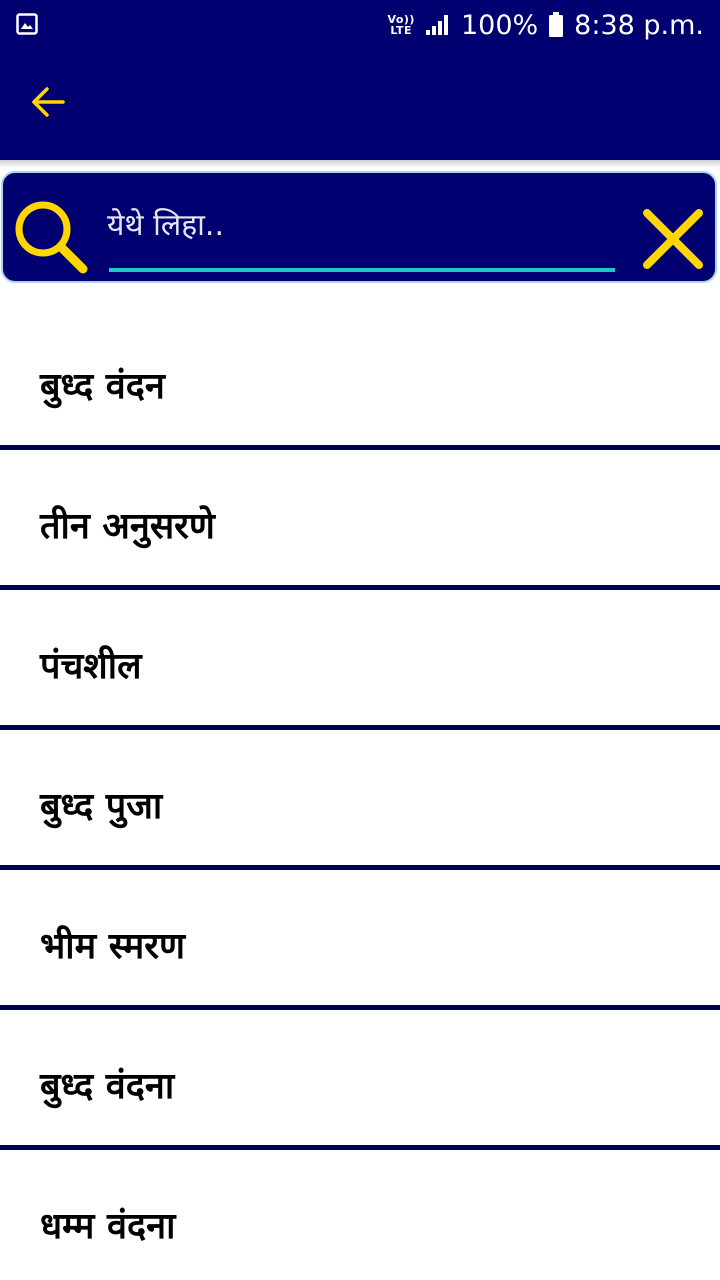 The height and width of the screenshot is (1280, 720). I want to click on search-input-underline, so click(362, 270).